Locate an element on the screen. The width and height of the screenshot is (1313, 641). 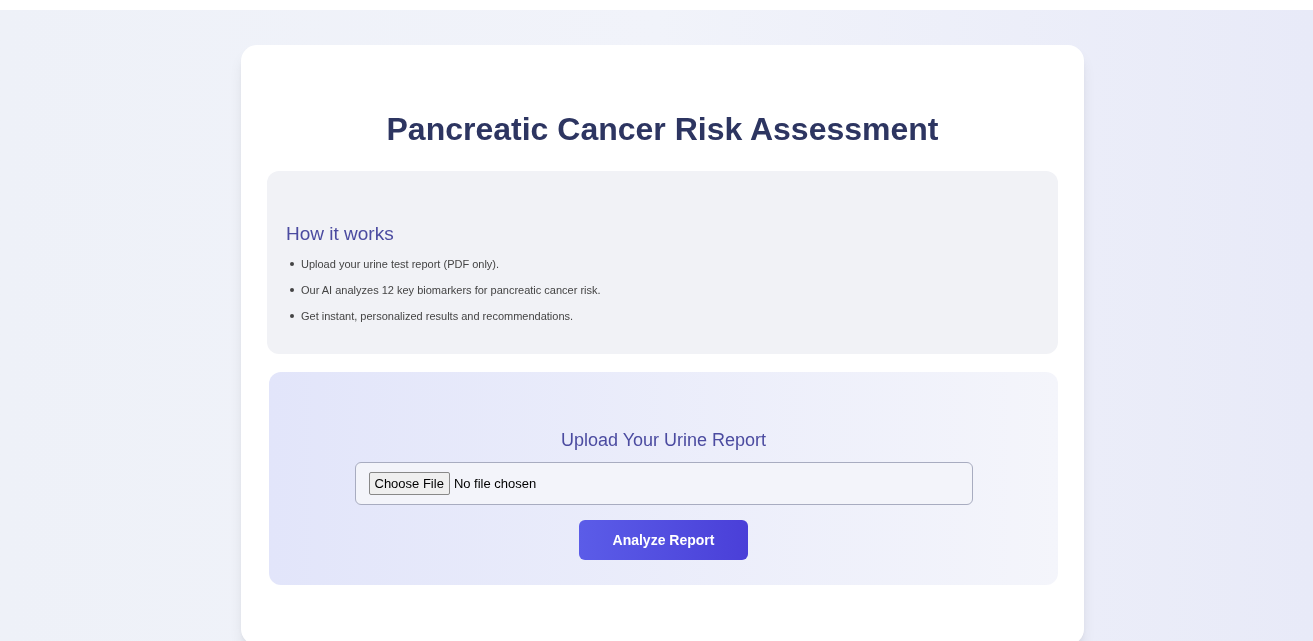
section-heading: Upload Your Urine Report is located at coordinates (663, 440).